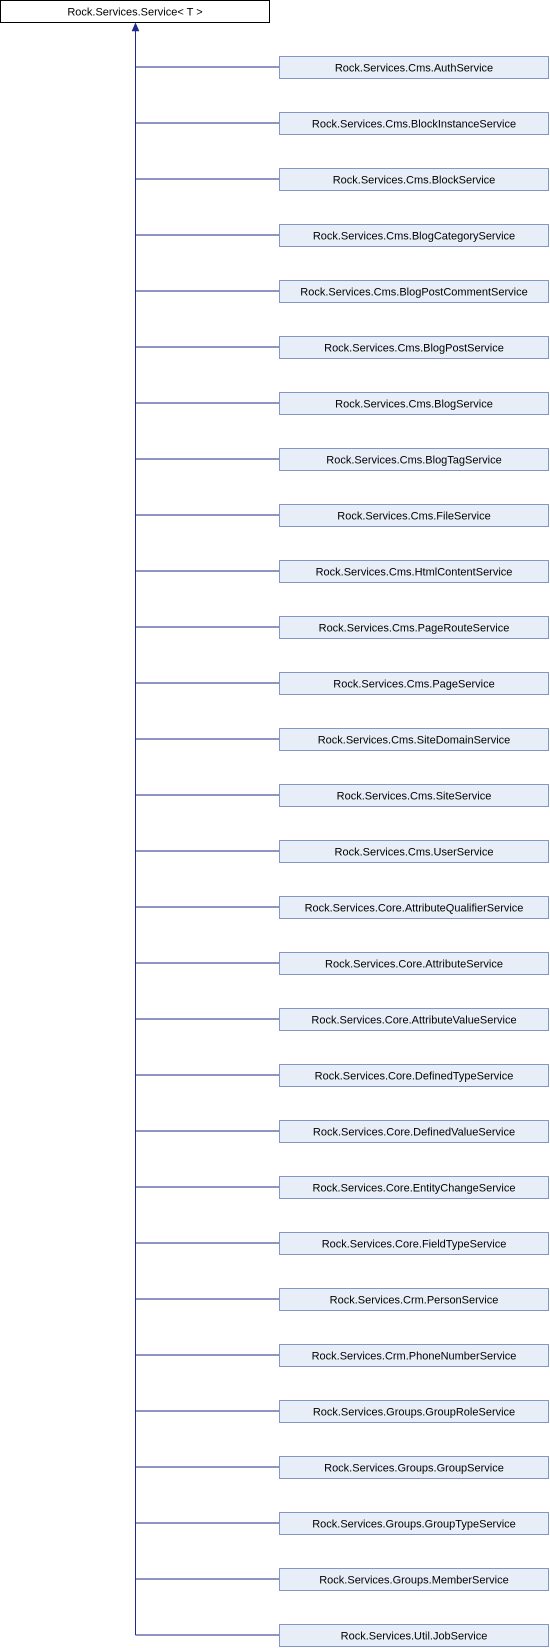 The image size is (550, 1648). I want to click on derived-class-node: Rock.Services.Cms.AuthService, so click(414, 67).